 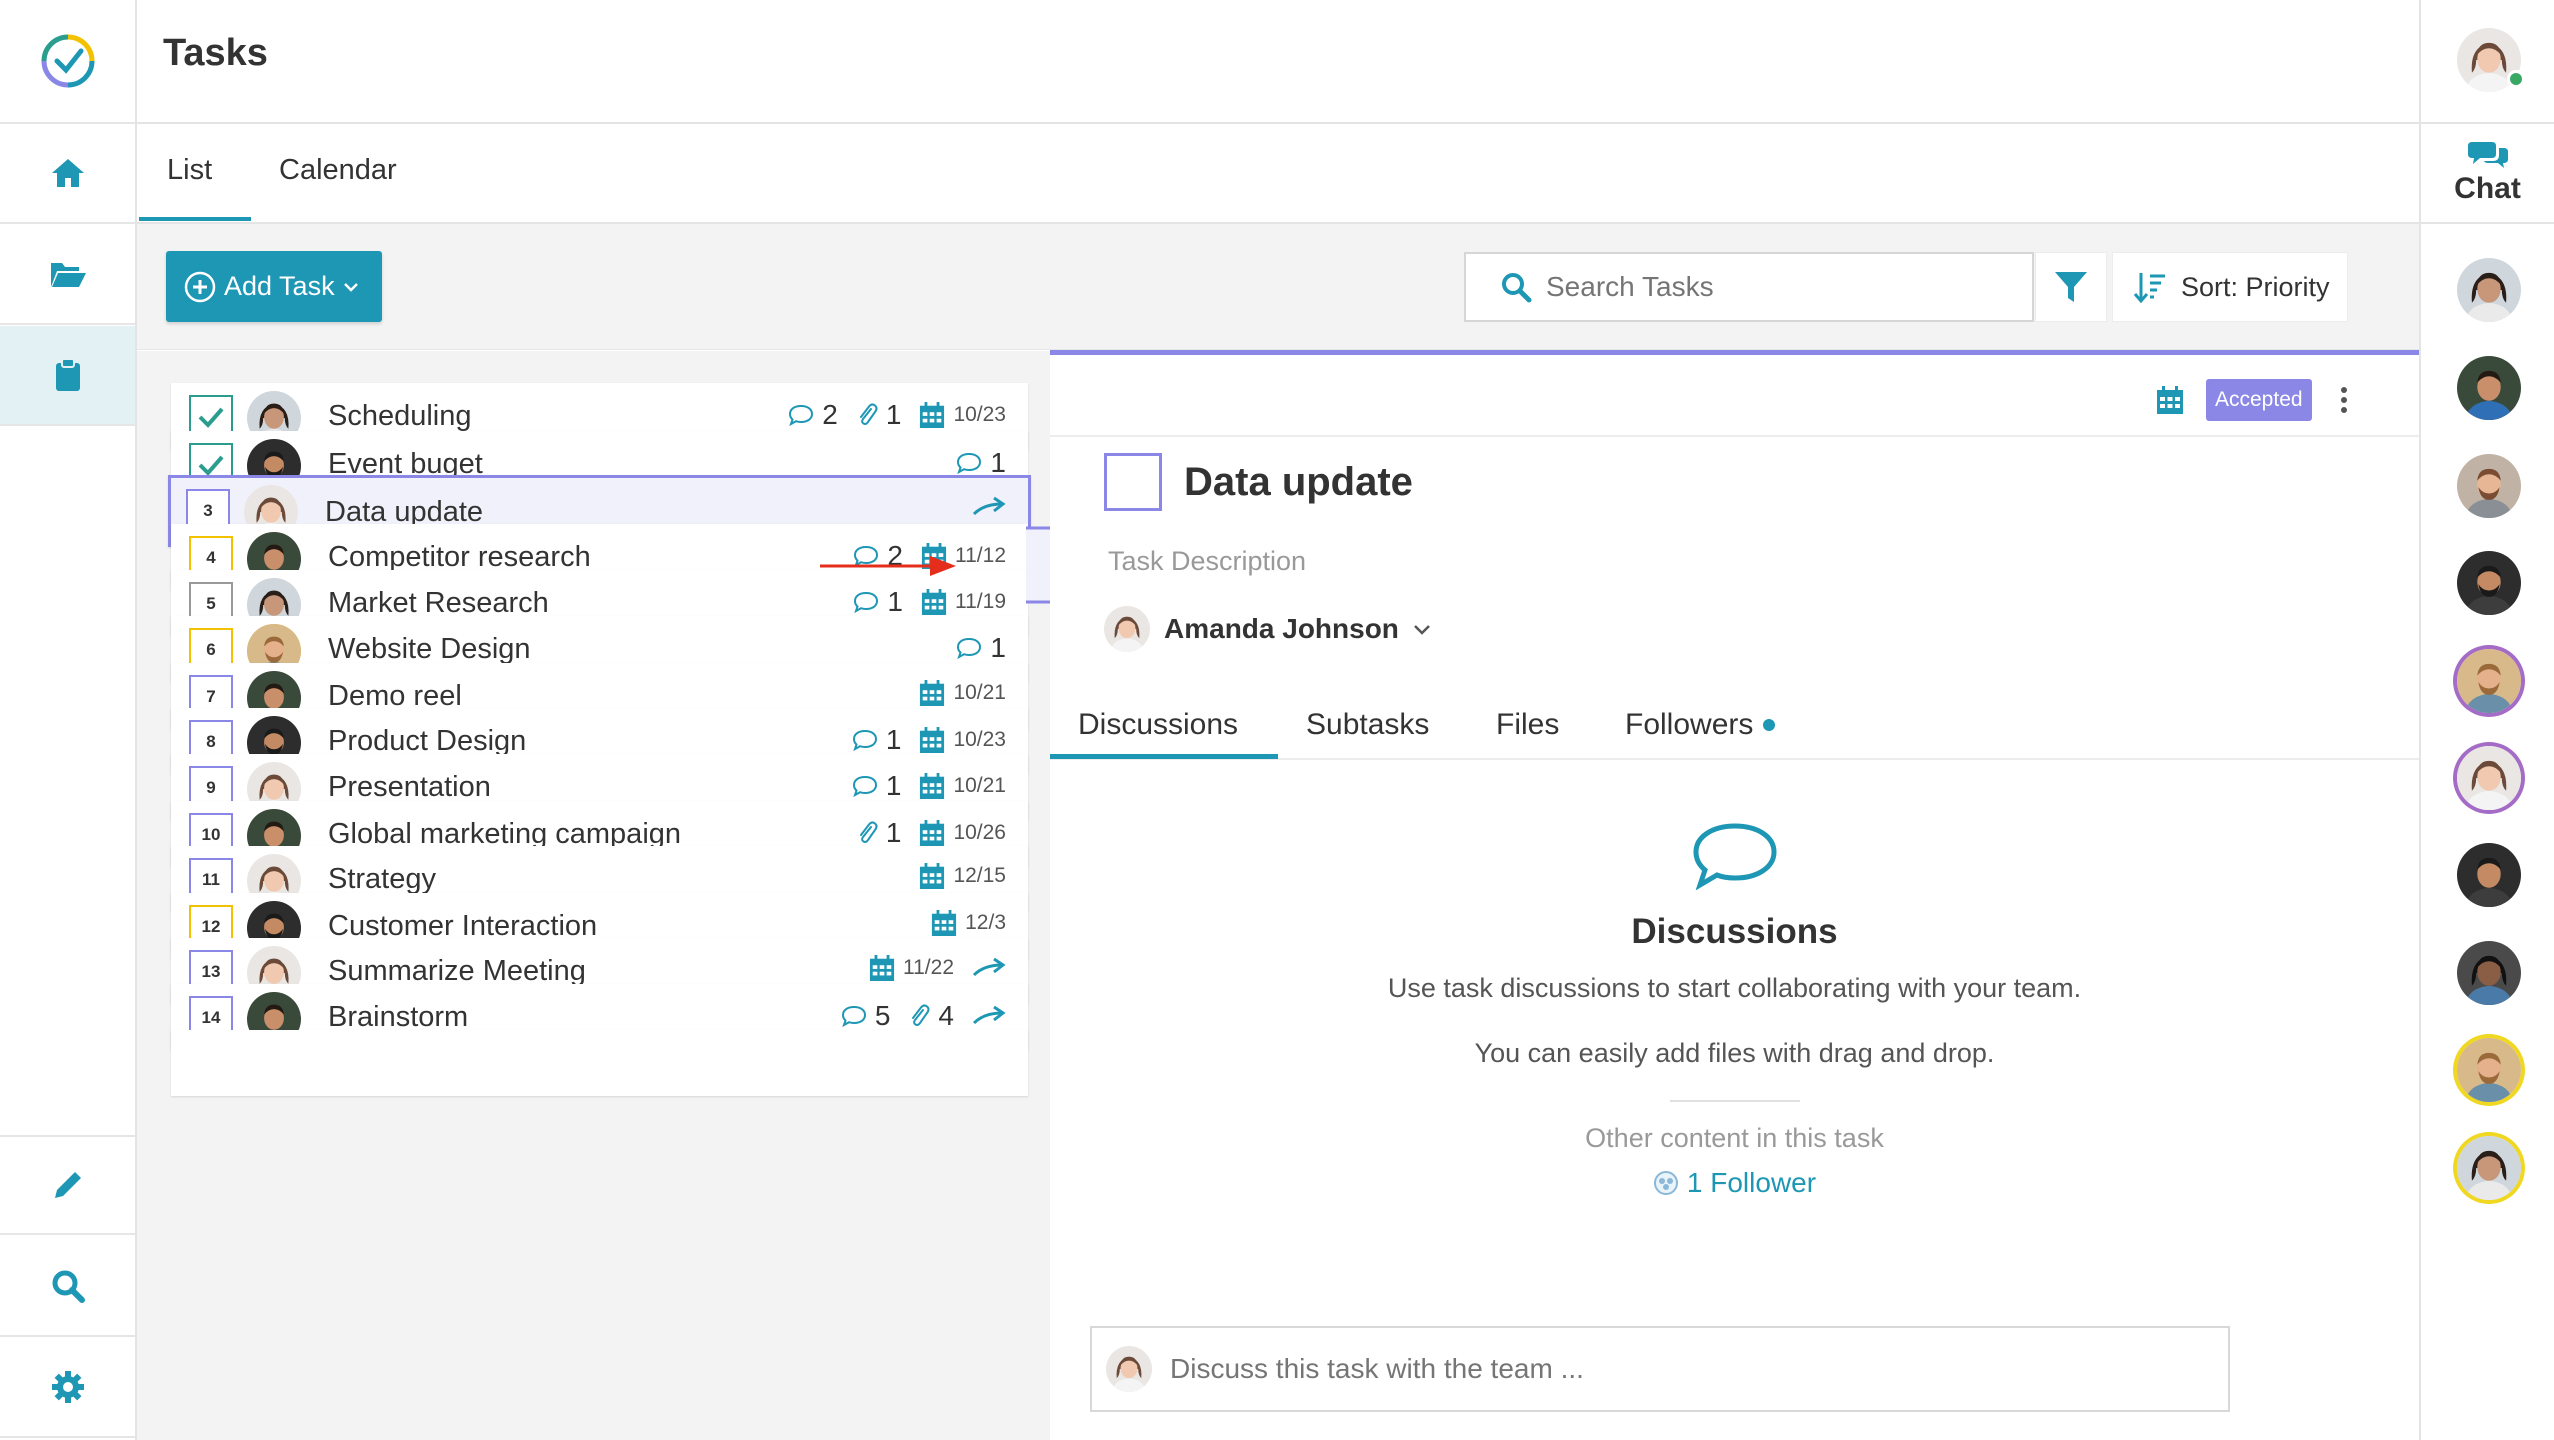 I want to click on task-priority-number: 11, so click(x=211, y=879).